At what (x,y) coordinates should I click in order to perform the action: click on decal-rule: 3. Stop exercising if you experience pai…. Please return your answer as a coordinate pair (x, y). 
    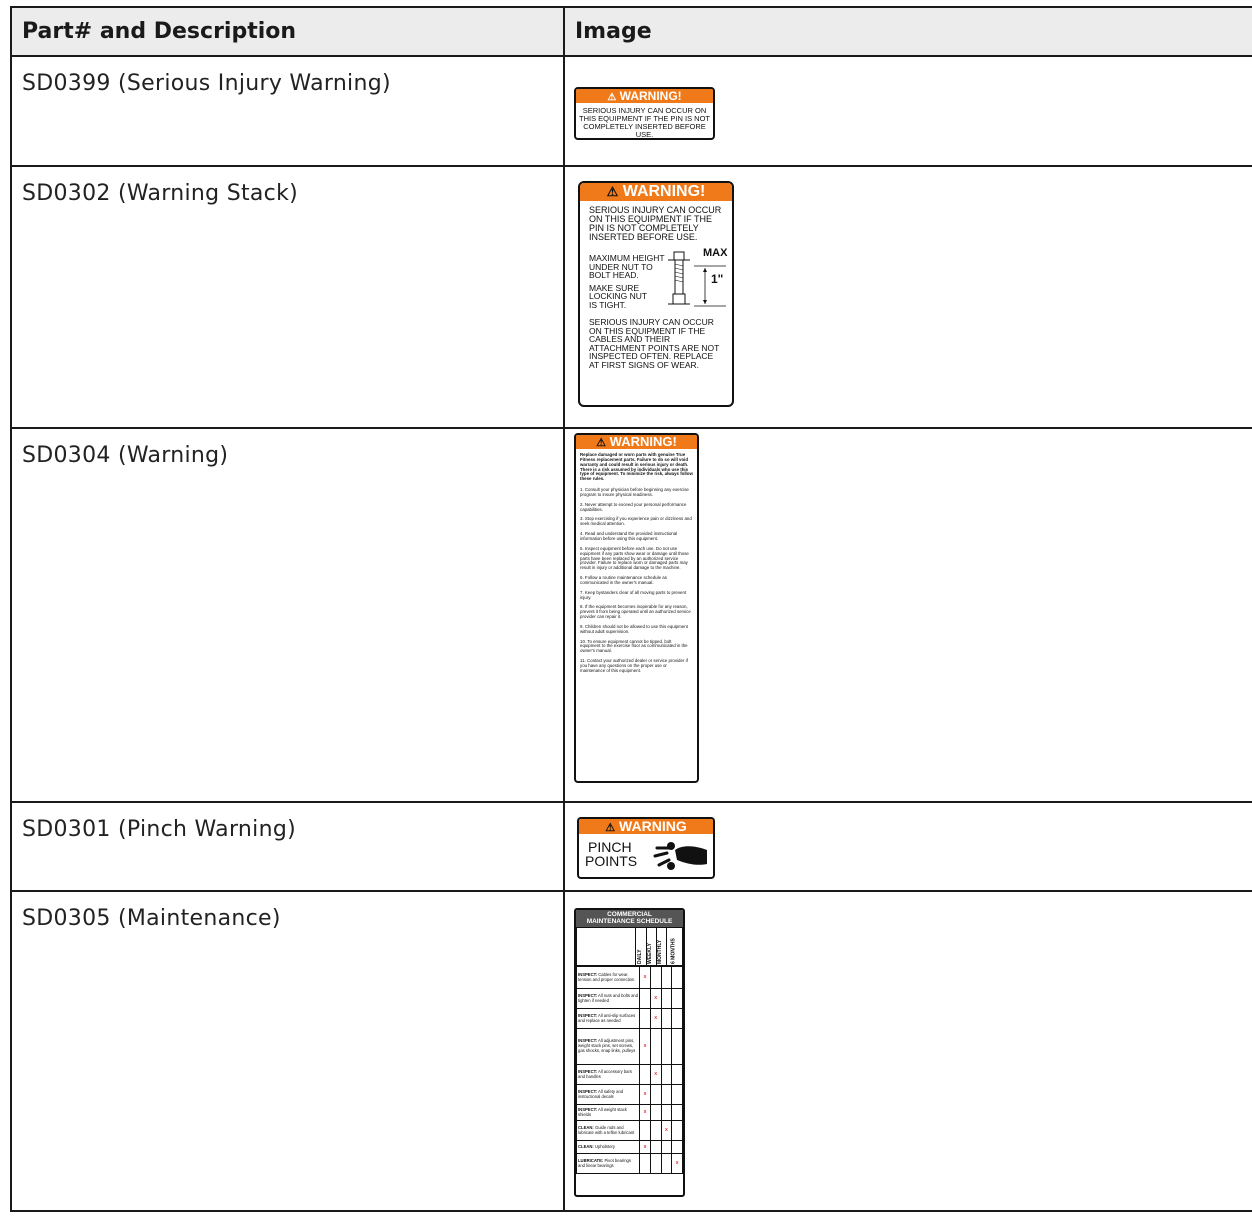
    Looking at the image, I should click on (636, 521).